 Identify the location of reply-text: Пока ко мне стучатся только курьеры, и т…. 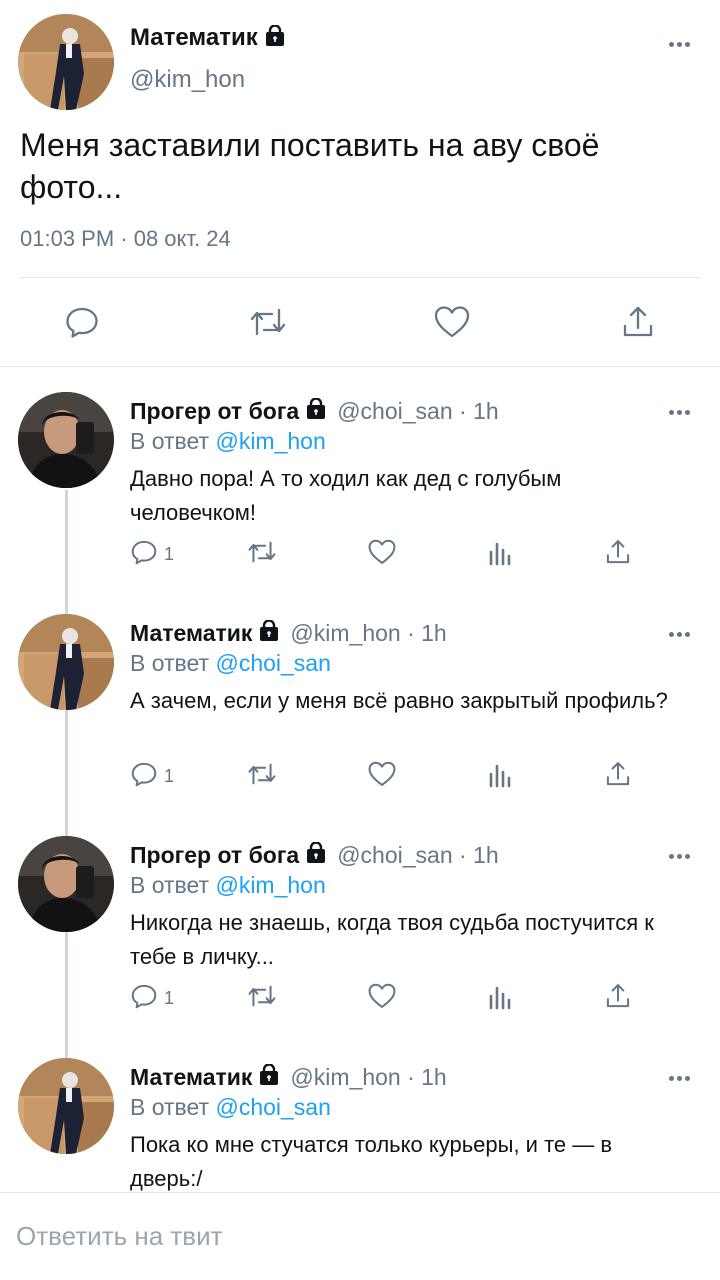
(371, 1161).